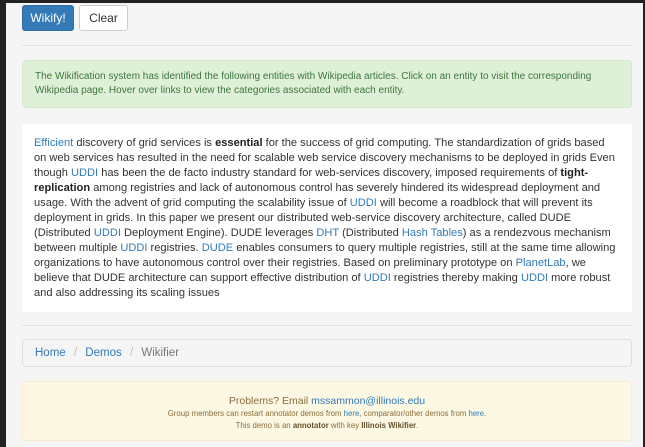 The width and height of the screenshot is (645, 447). I want to click on breadcrumb-home-link: Home, so click(50, 353).